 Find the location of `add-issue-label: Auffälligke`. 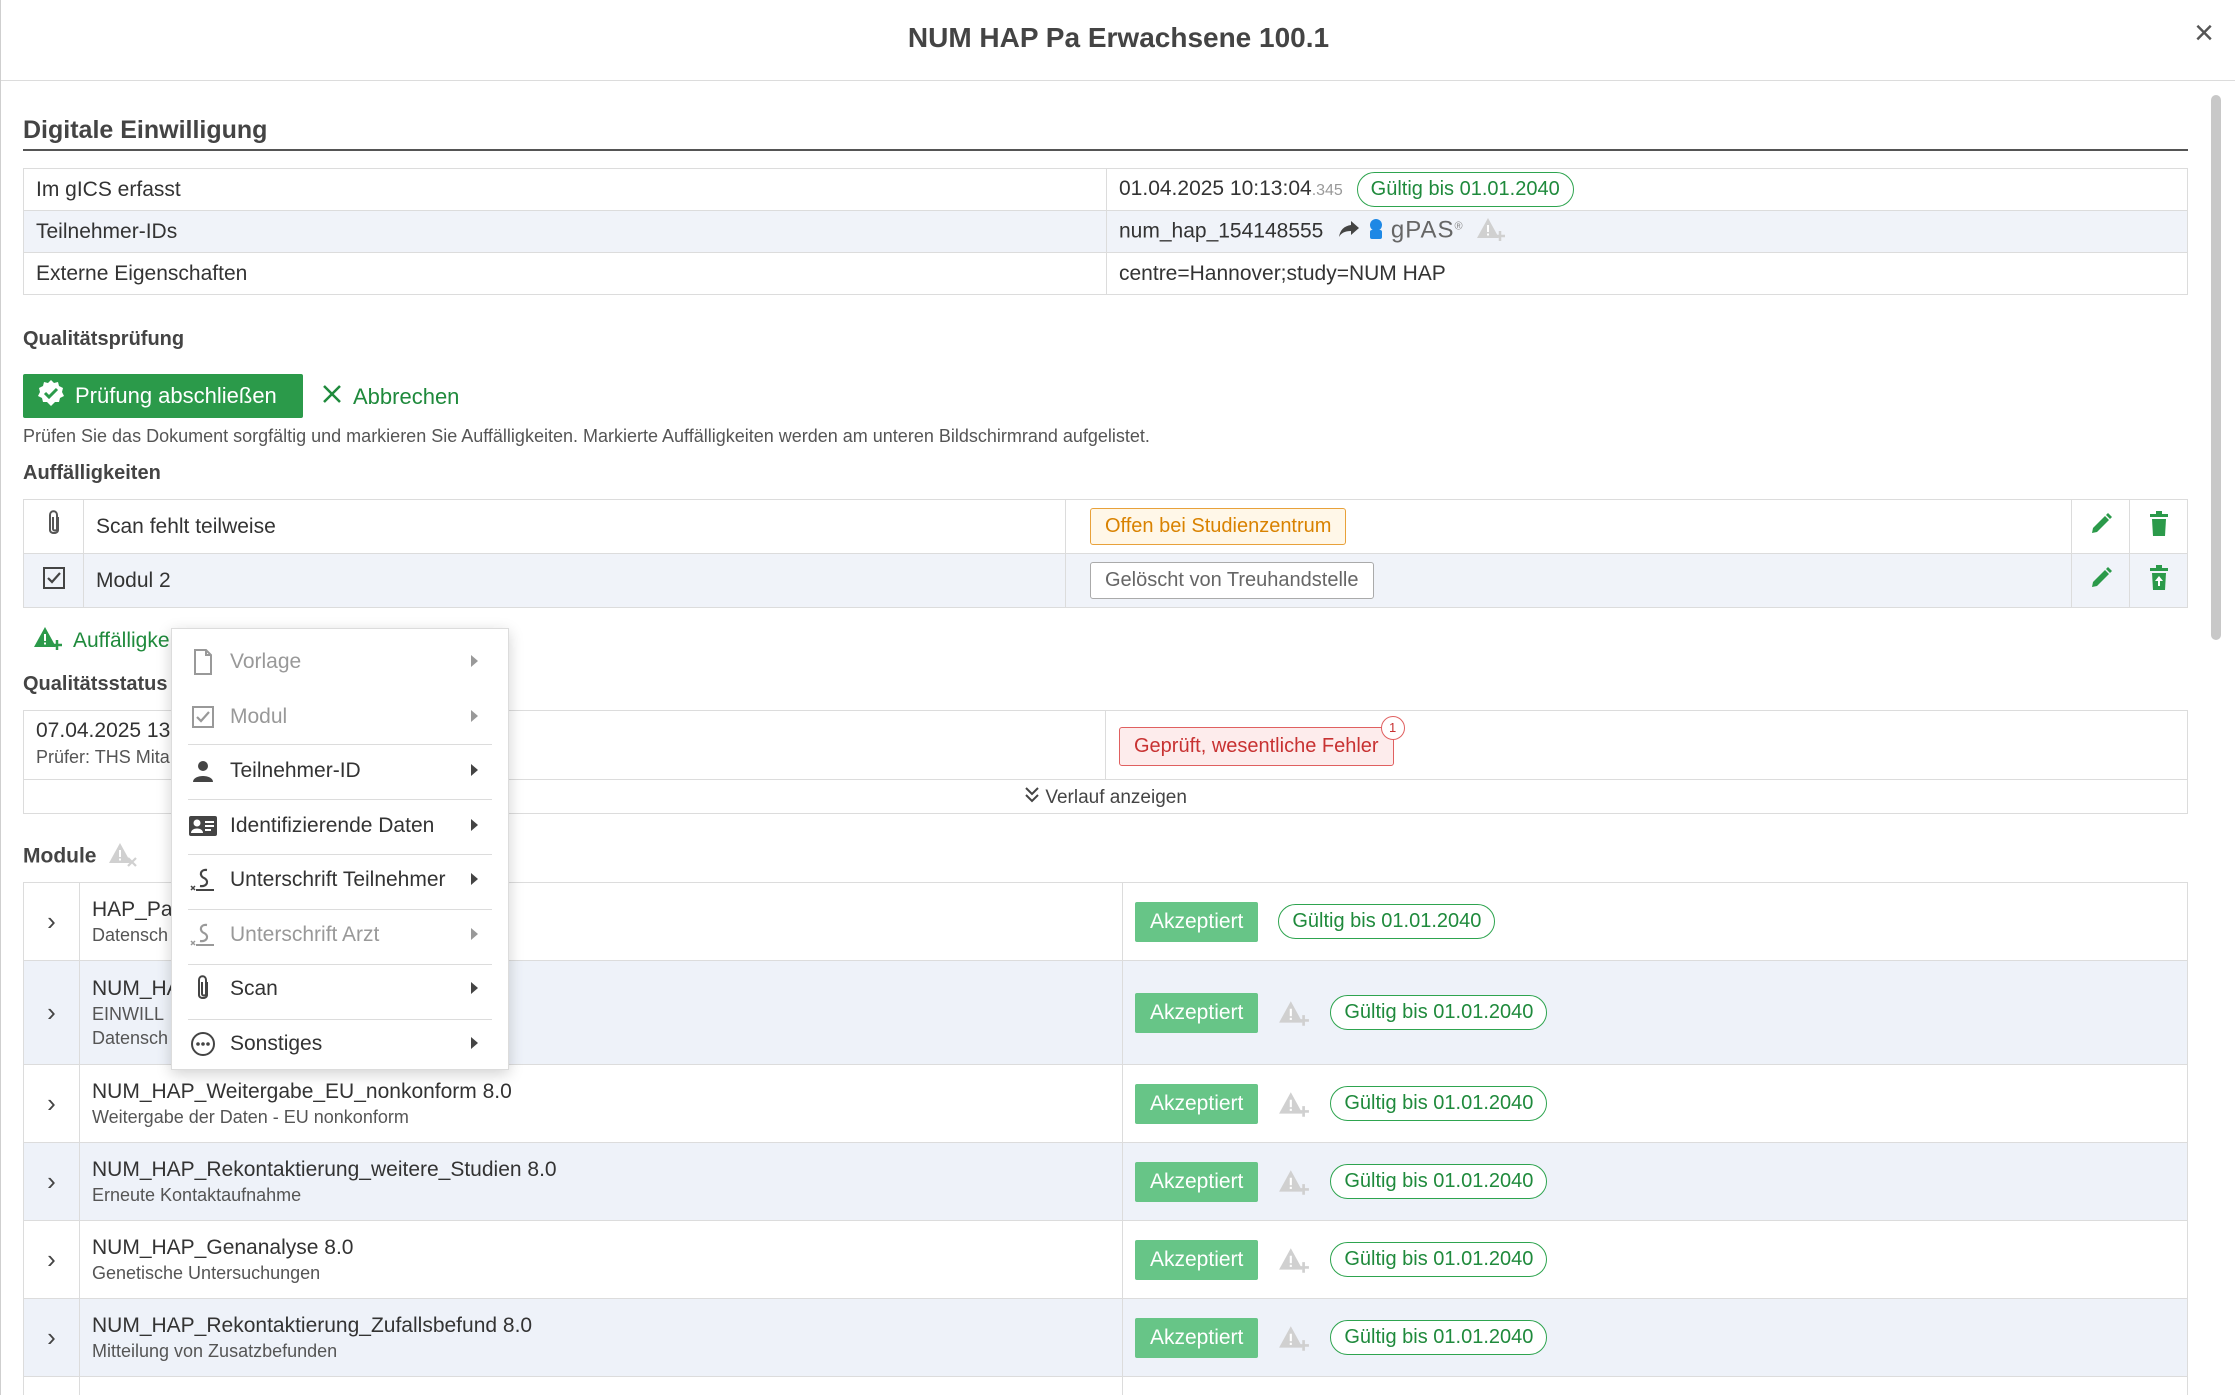

add-issue-label: Auffälligke is located at coordinates (121, 640).